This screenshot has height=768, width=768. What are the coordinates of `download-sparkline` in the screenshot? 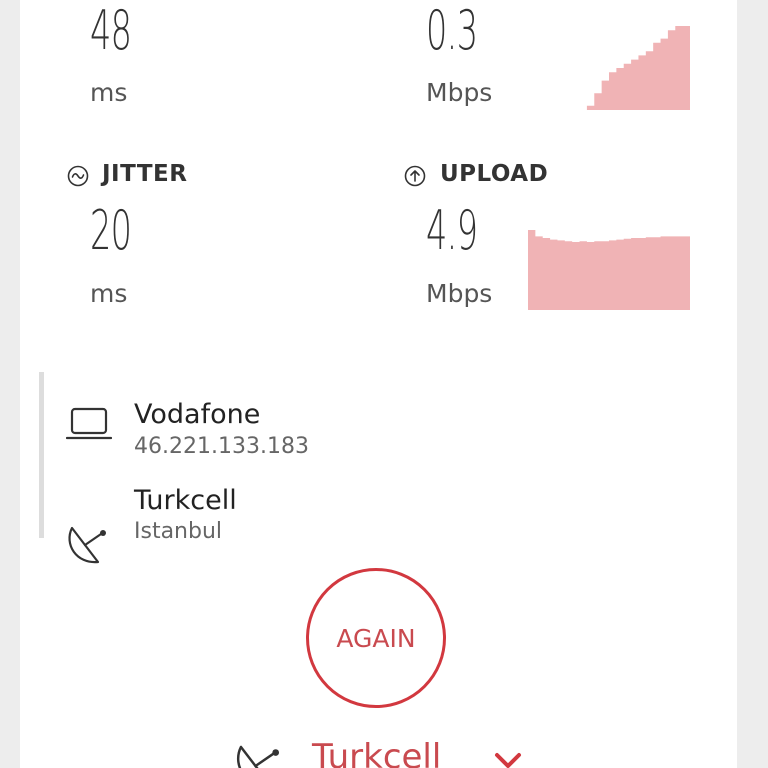 It's located at (609, 68).